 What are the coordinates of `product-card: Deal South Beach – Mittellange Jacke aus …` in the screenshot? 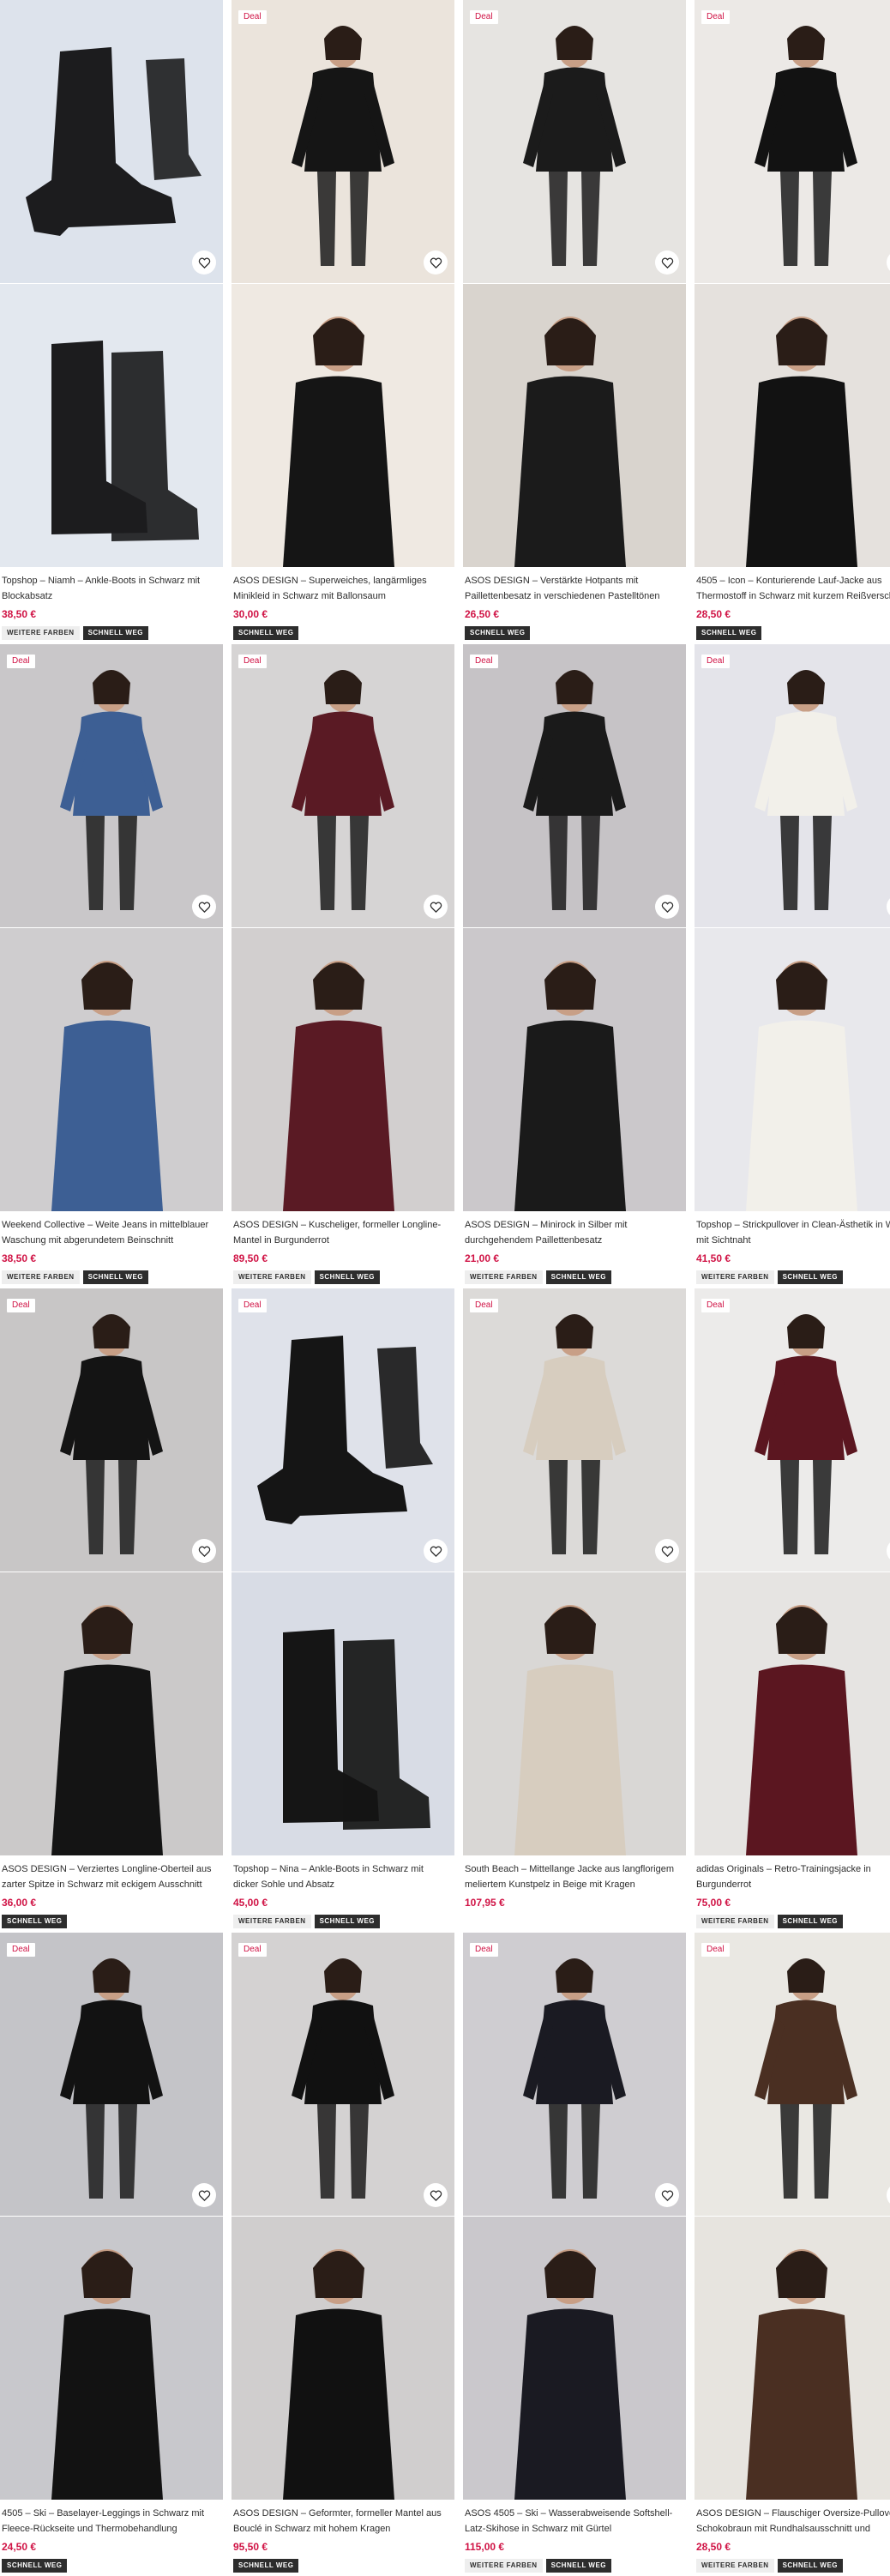 It's located at (575, 1610).